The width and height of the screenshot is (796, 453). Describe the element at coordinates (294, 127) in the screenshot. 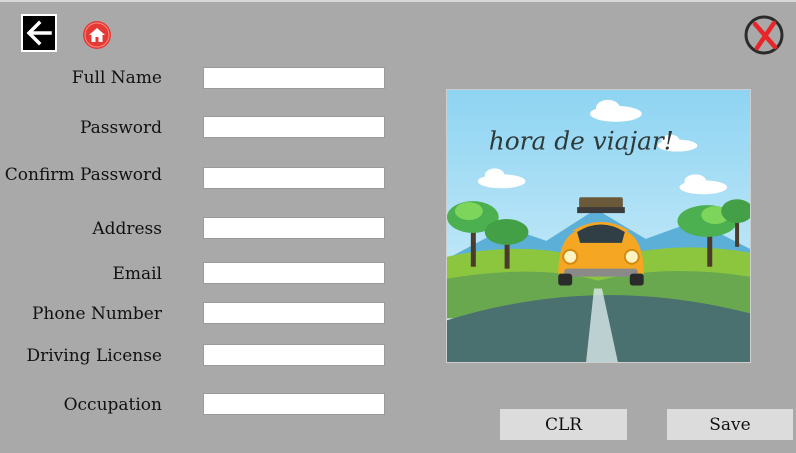

I see `password-field` at that location.